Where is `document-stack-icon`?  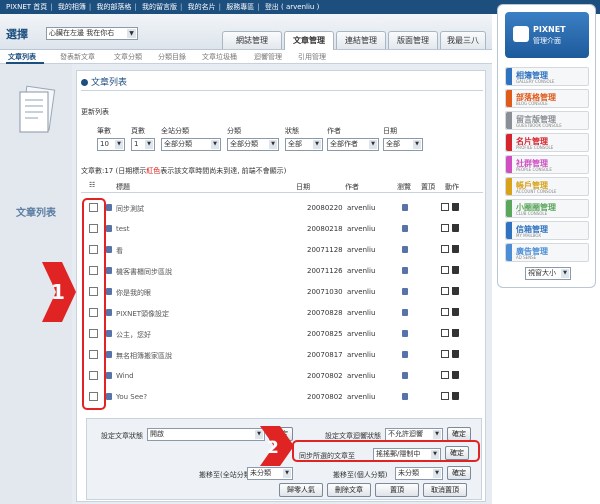 document-stack-icon is located at coordinates (37, 109).